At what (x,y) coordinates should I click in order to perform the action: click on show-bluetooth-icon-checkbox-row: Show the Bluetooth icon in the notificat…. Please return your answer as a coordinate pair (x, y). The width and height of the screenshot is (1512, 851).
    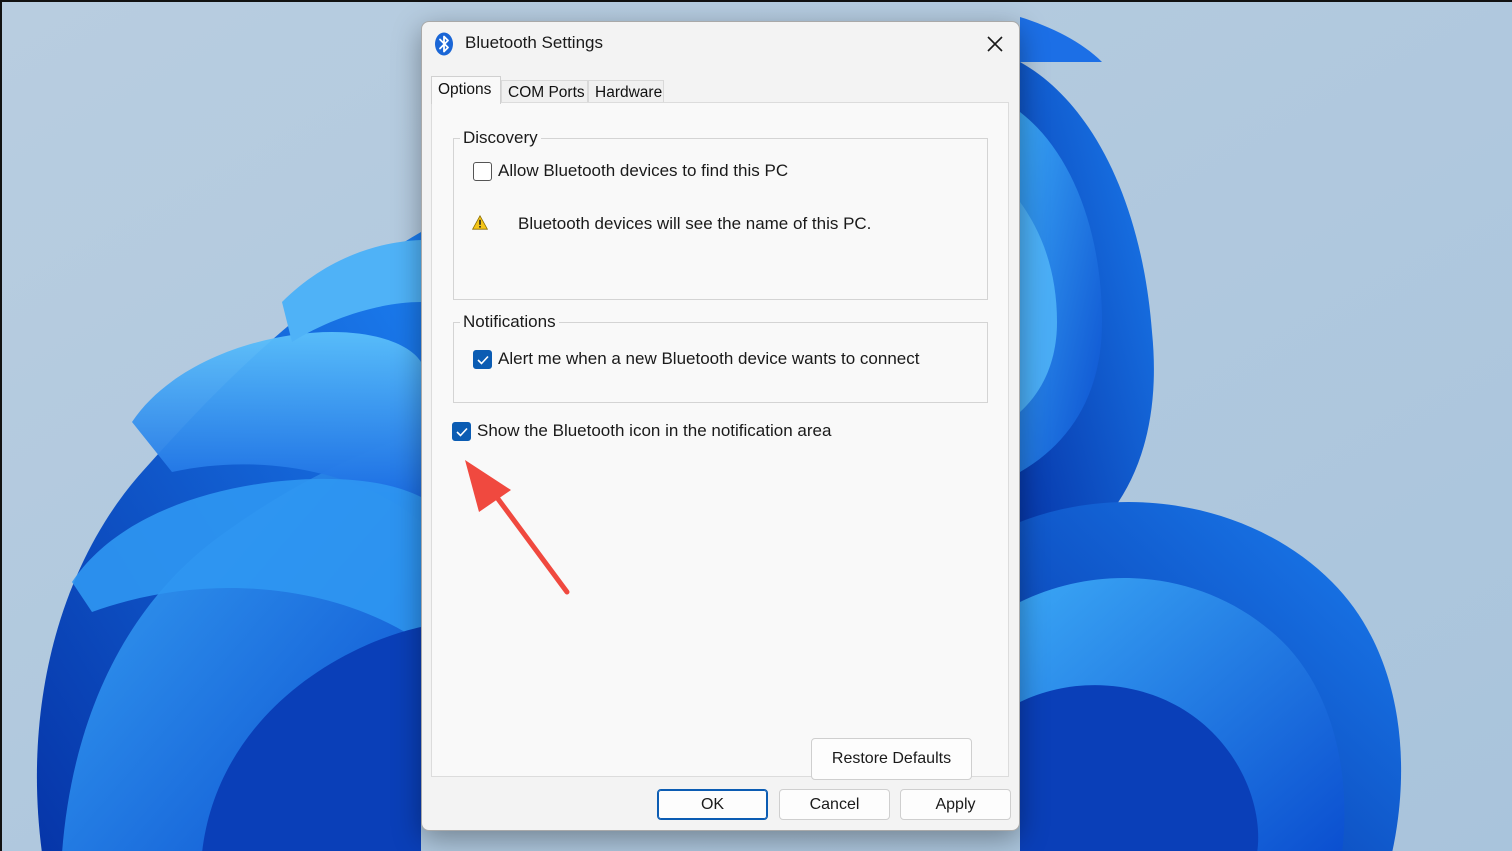
    Looking at the image, I should click on (641, 431).